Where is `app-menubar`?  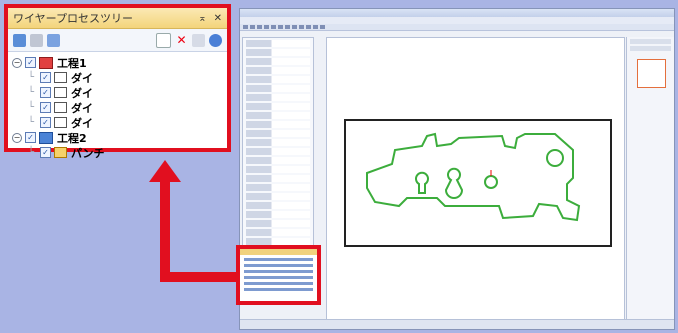
app-menubar is located at coordinates (457, 20).